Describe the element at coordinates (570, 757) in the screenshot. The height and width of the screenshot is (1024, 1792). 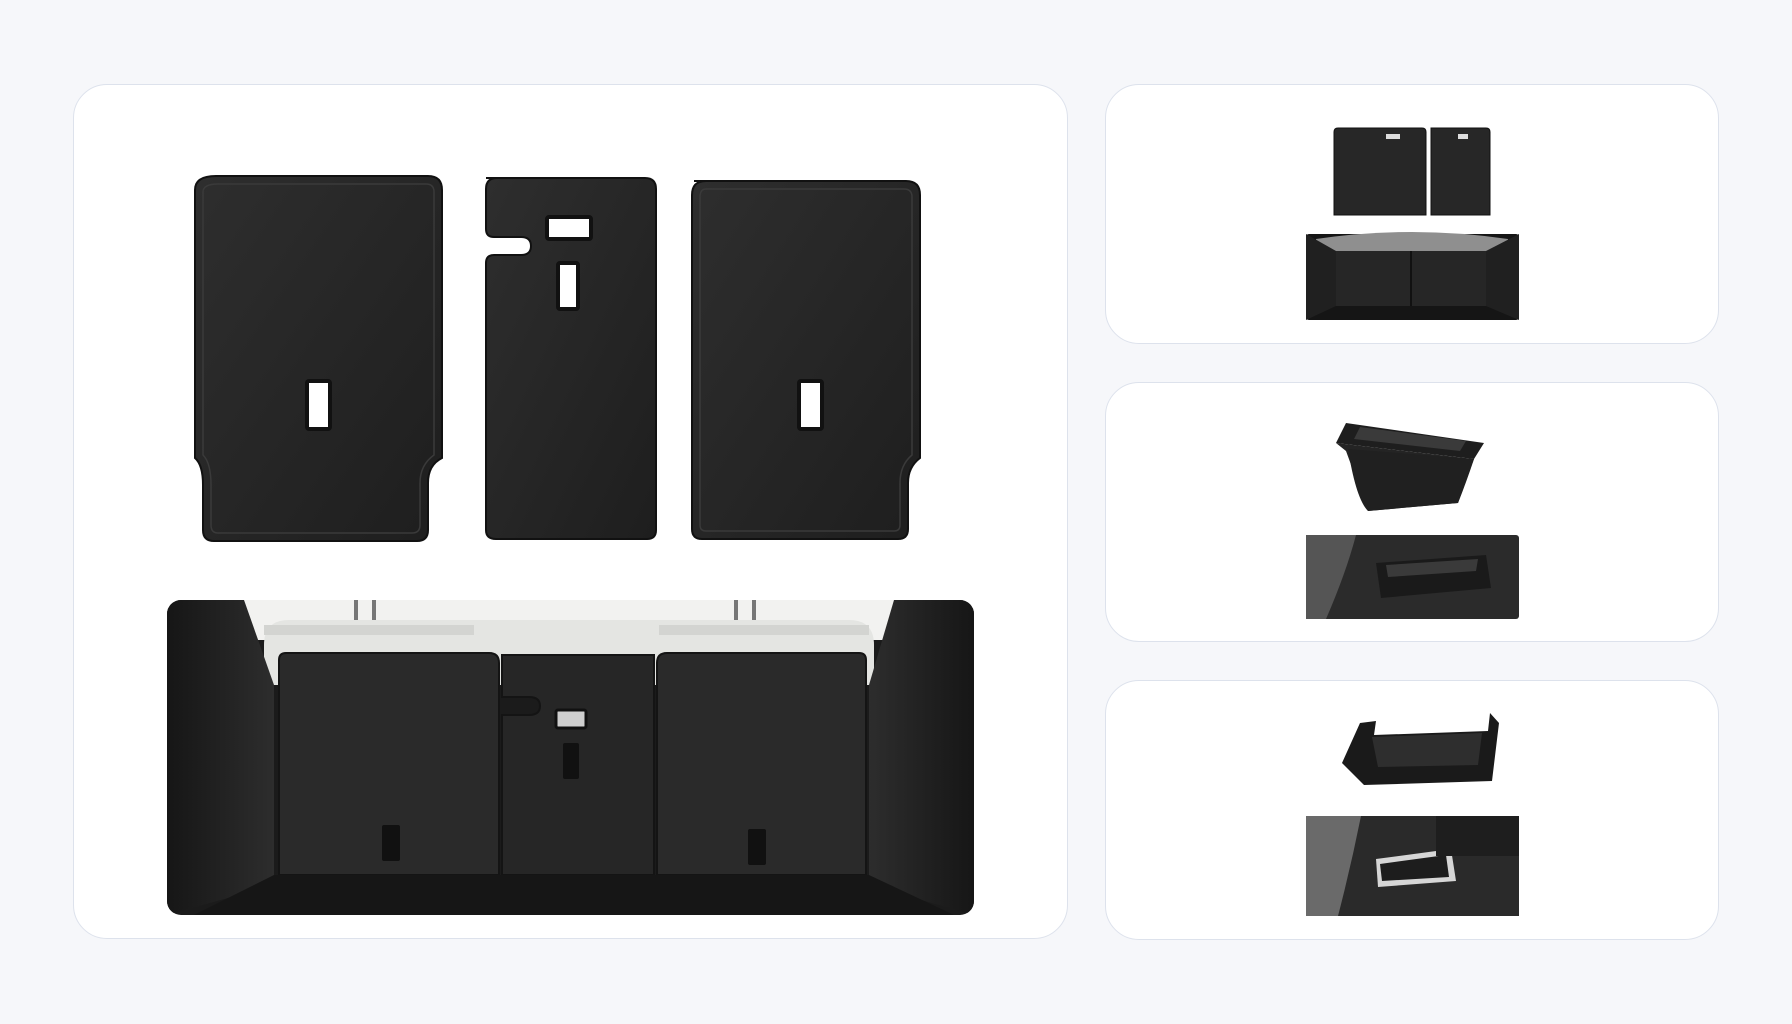
I see `installed-trunk-scene` at that location.